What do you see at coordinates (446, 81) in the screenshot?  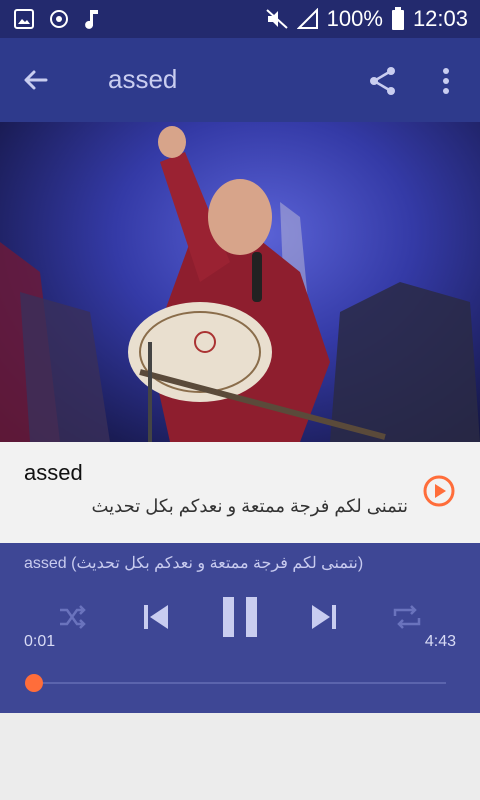 I see `more-vert-icon` at bounding box center [446, 81].